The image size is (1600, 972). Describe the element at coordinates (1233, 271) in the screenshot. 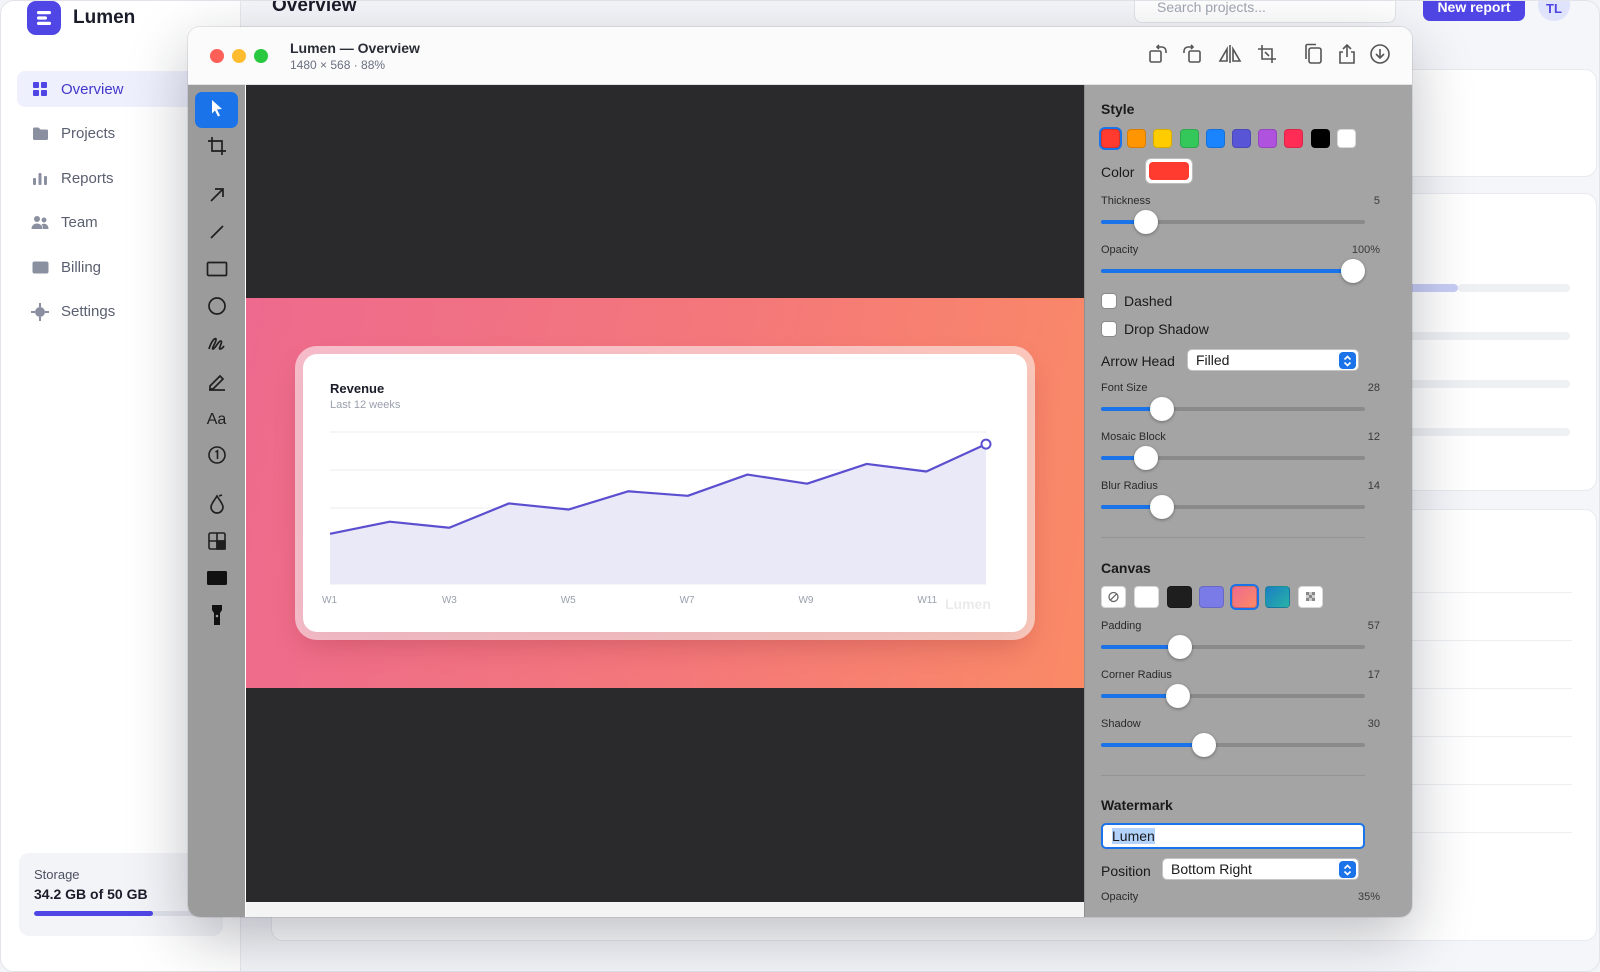

I see `opacity-slider` at that location.